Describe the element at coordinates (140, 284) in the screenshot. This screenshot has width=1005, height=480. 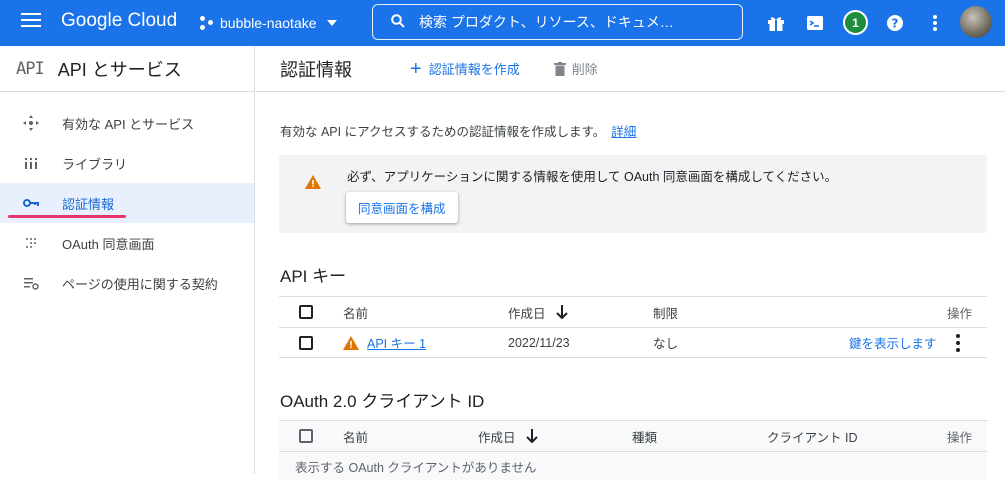
I see `sidebar-item-label: ページの使用に関する契約` at that location.